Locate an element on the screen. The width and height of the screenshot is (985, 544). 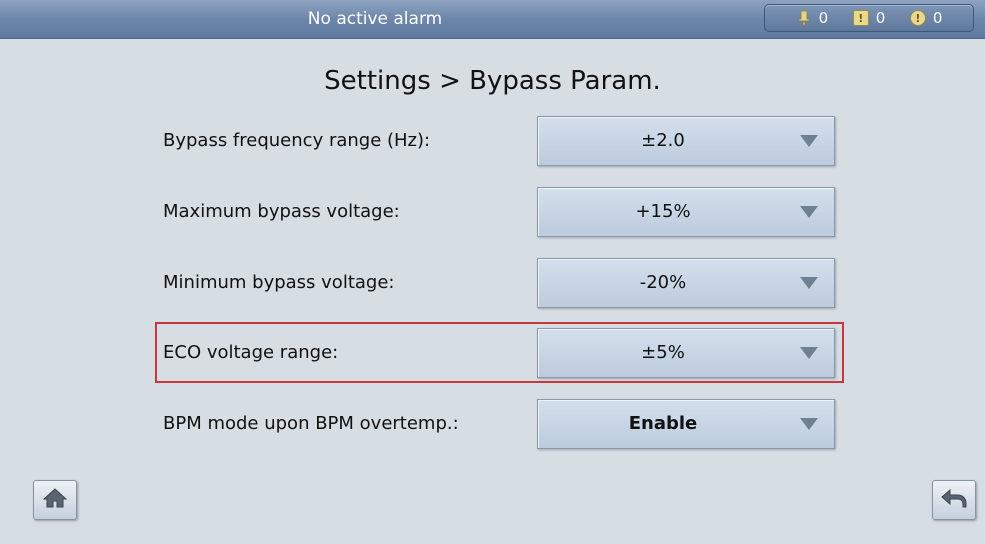
alarm-status-text: No active alarm is located at coordinates (375, 19).